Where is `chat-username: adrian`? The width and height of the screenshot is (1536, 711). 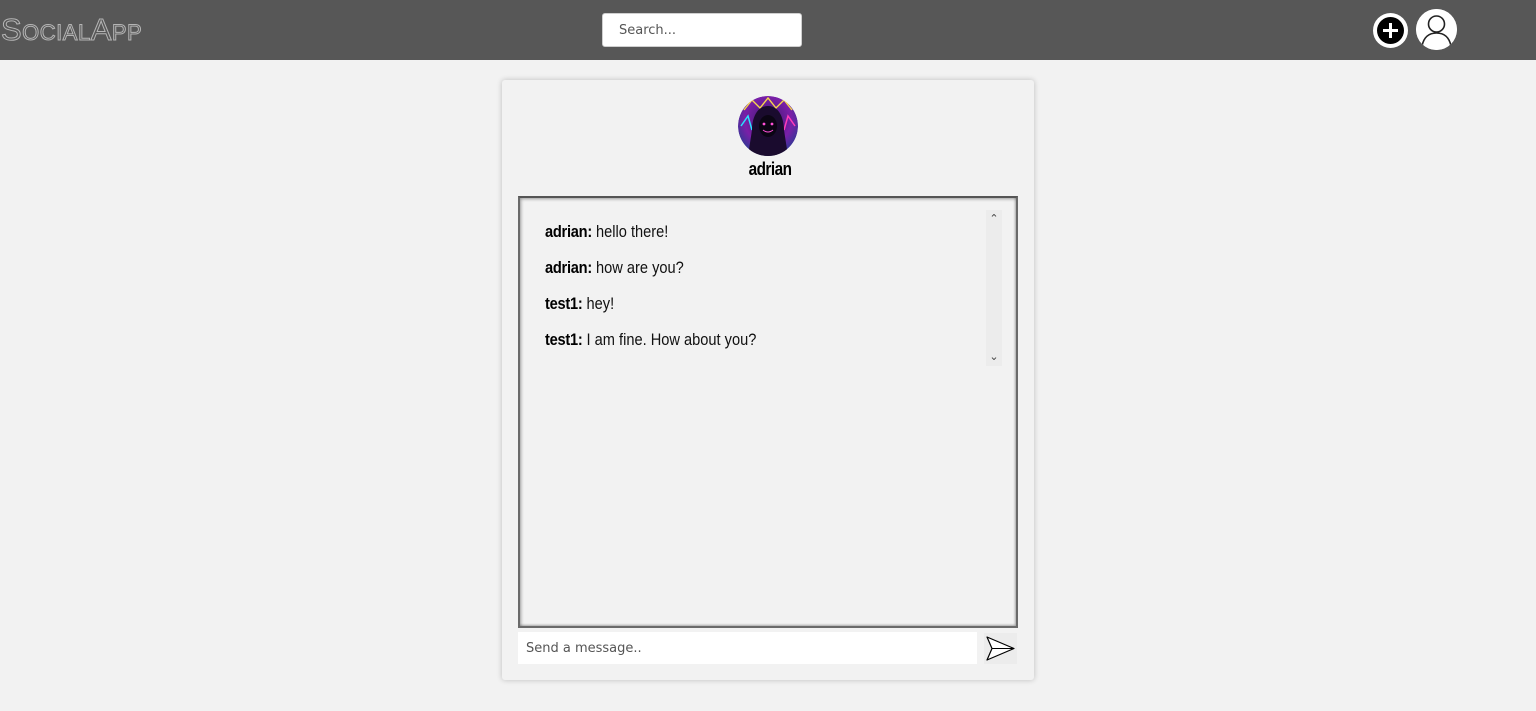
chat-username: adrian is located at coordinates (770, 169).